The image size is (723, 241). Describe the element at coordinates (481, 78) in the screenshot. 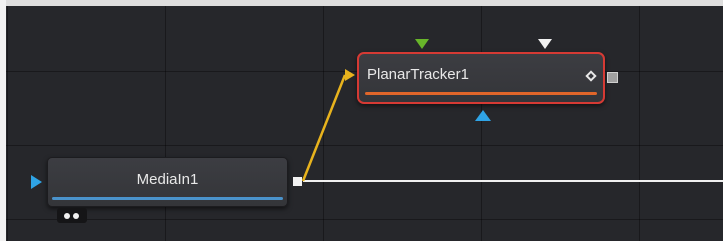

I see `planartracker-node: PlanarTracker1` at that location.